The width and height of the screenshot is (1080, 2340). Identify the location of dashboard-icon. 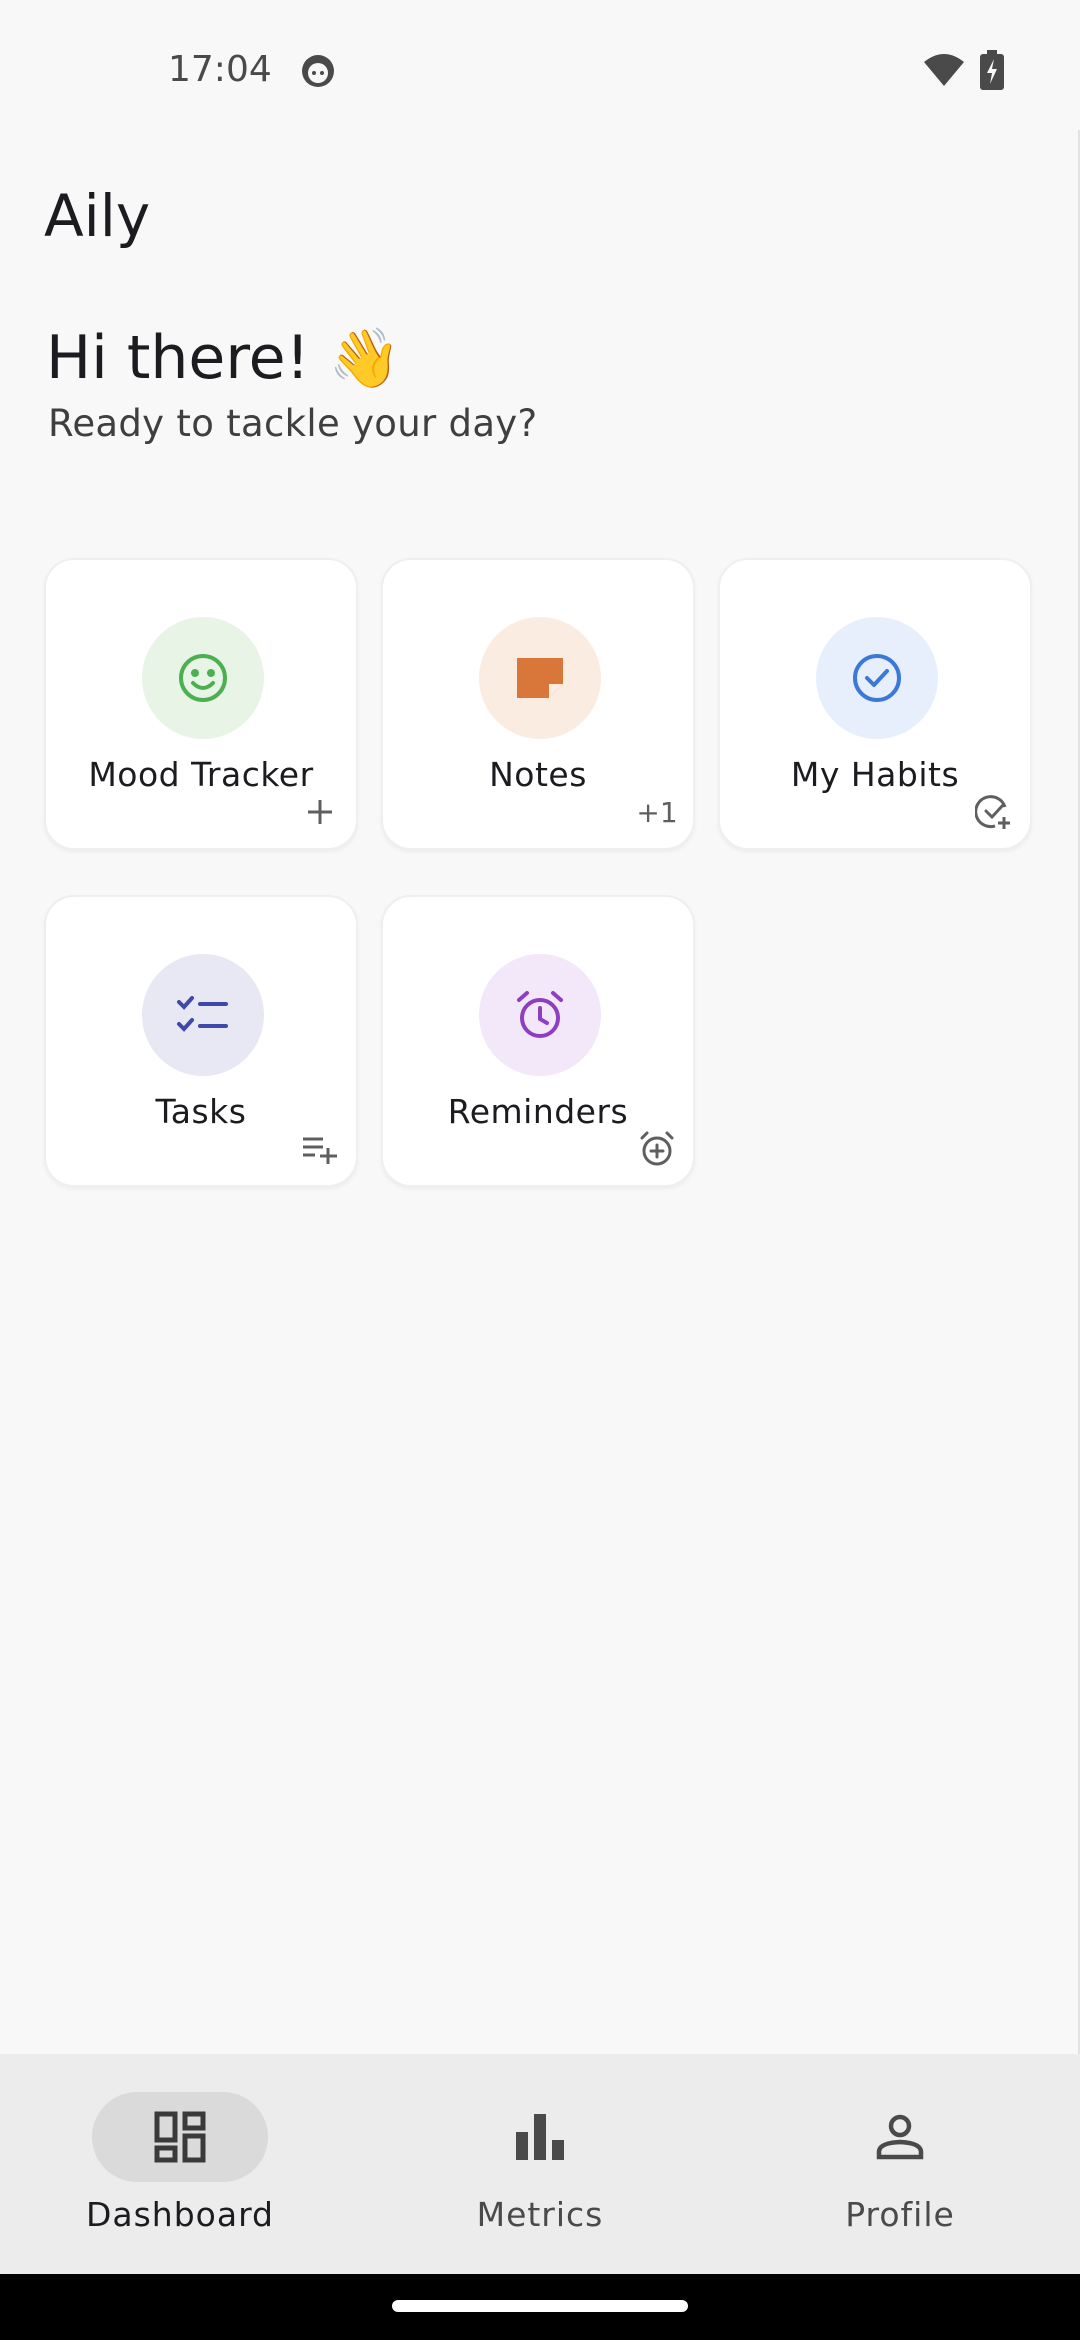
(180, 2137).